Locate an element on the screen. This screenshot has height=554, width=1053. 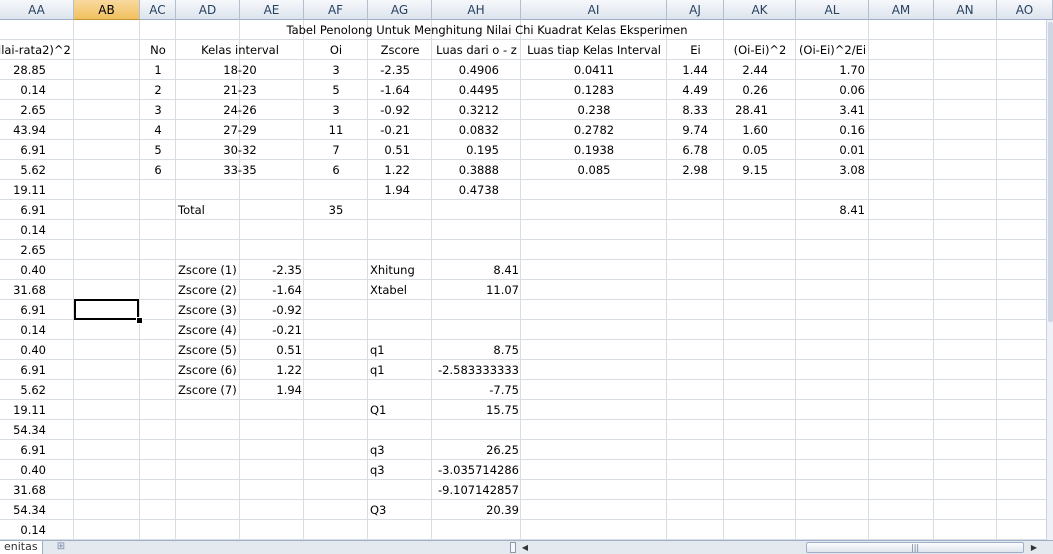
sheet-tab: enitas is located at coordinates (21, 547).